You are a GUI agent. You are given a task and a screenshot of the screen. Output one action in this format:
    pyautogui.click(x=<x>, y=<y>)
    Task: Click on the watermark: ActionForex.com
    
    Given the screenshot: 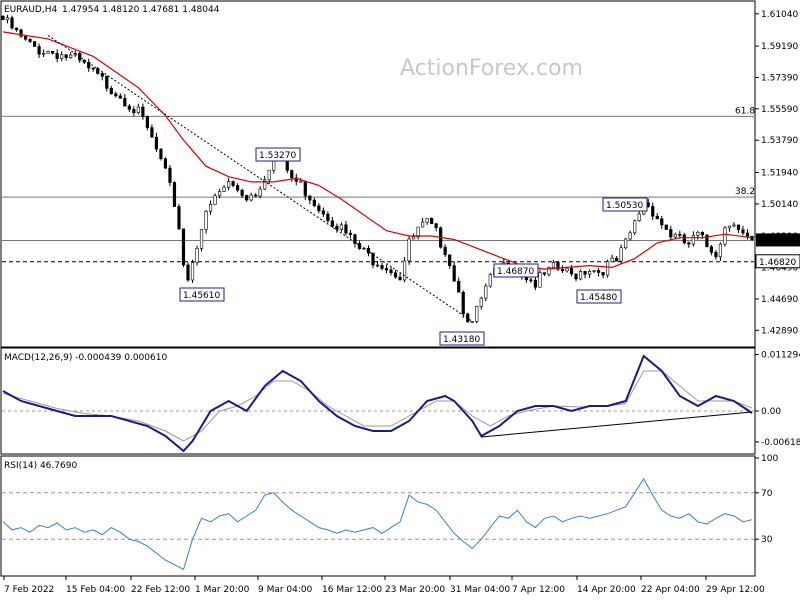 What is the action you would take?
    pyautogui.click(x=491, y=68)
    